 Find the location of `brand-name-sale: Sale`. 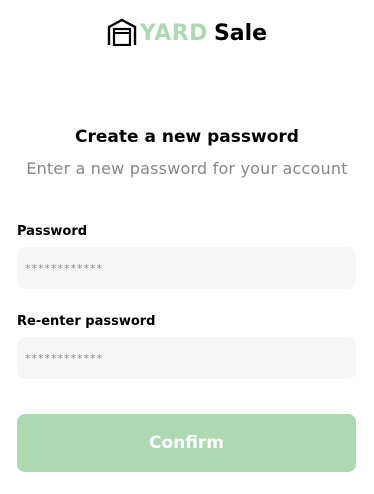

brand-name-sale: Sale is located at coordinates (240, 33).